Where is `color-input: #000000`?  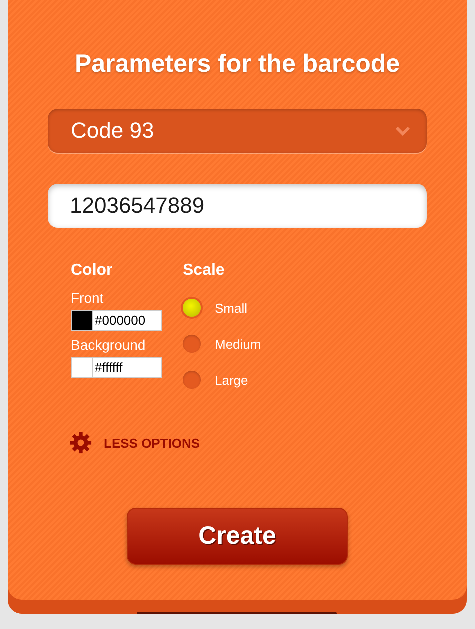 color-input: #000000 is located at coordinates (127, 320).